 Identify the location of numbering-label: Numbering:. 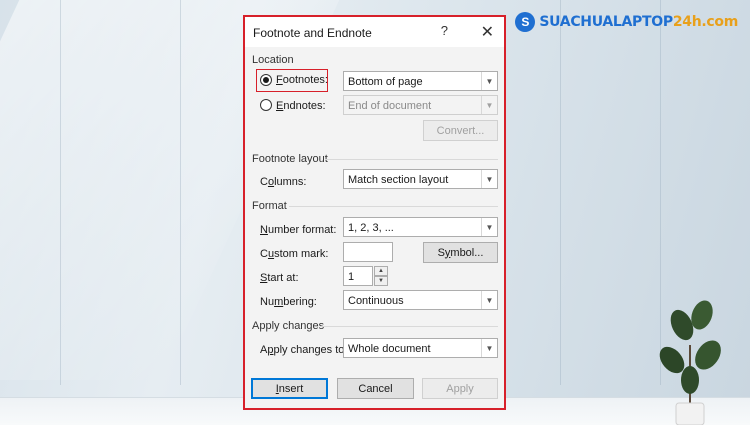
(288, 302).